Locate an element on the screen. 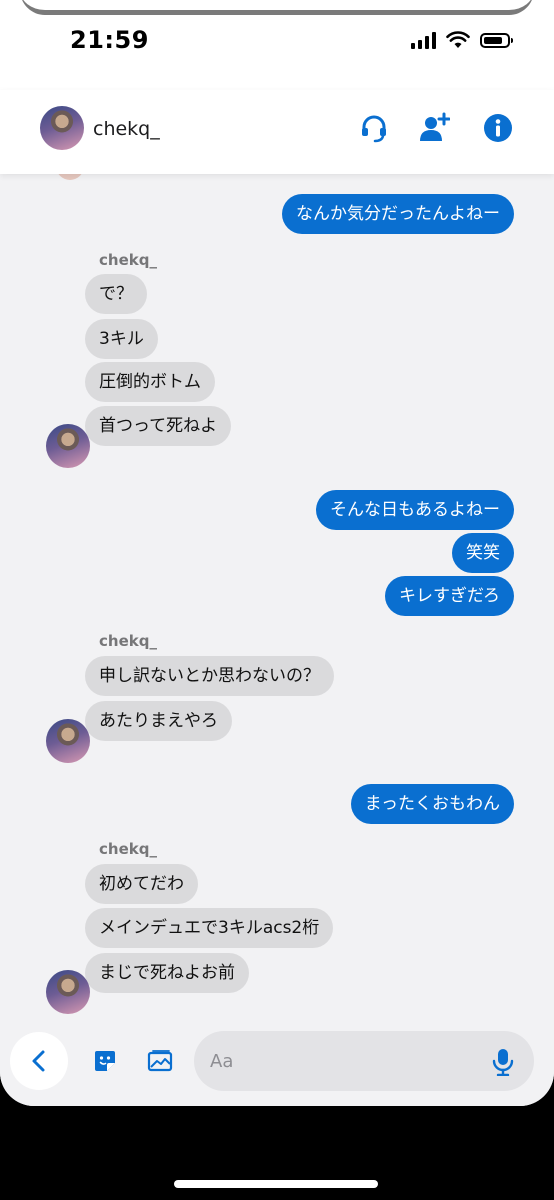 The width and height of the screenshot is (554, 1200). battery-level is located at coordinates (493, 40).